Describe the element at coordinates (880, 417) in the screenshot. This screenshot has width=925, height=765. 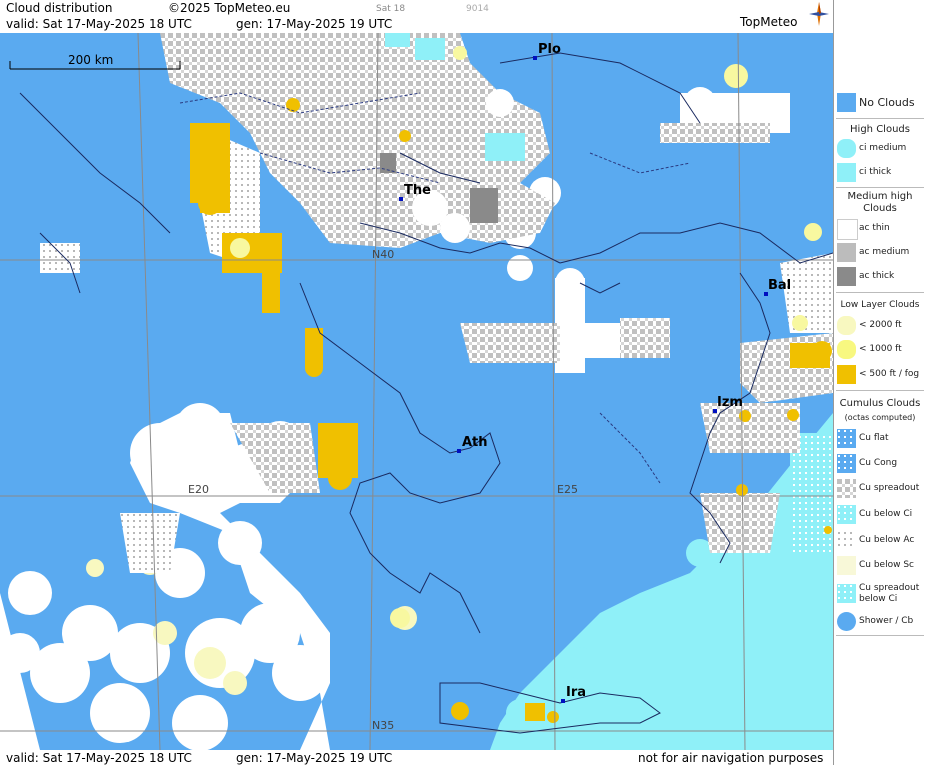
I see `legend-cu-subtitle: (octas computed)` at that location.